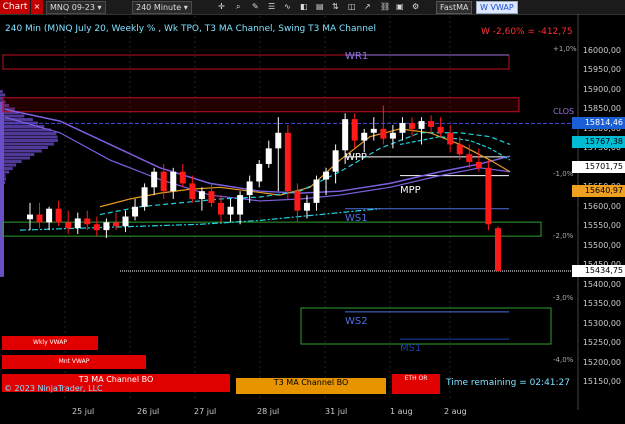 Image resolution: width=625 pixels, height=424 pixels. Describe the element at coordinates (401, 411) in the screenshot. I see `time-axis-label: 1 aug` at that location.